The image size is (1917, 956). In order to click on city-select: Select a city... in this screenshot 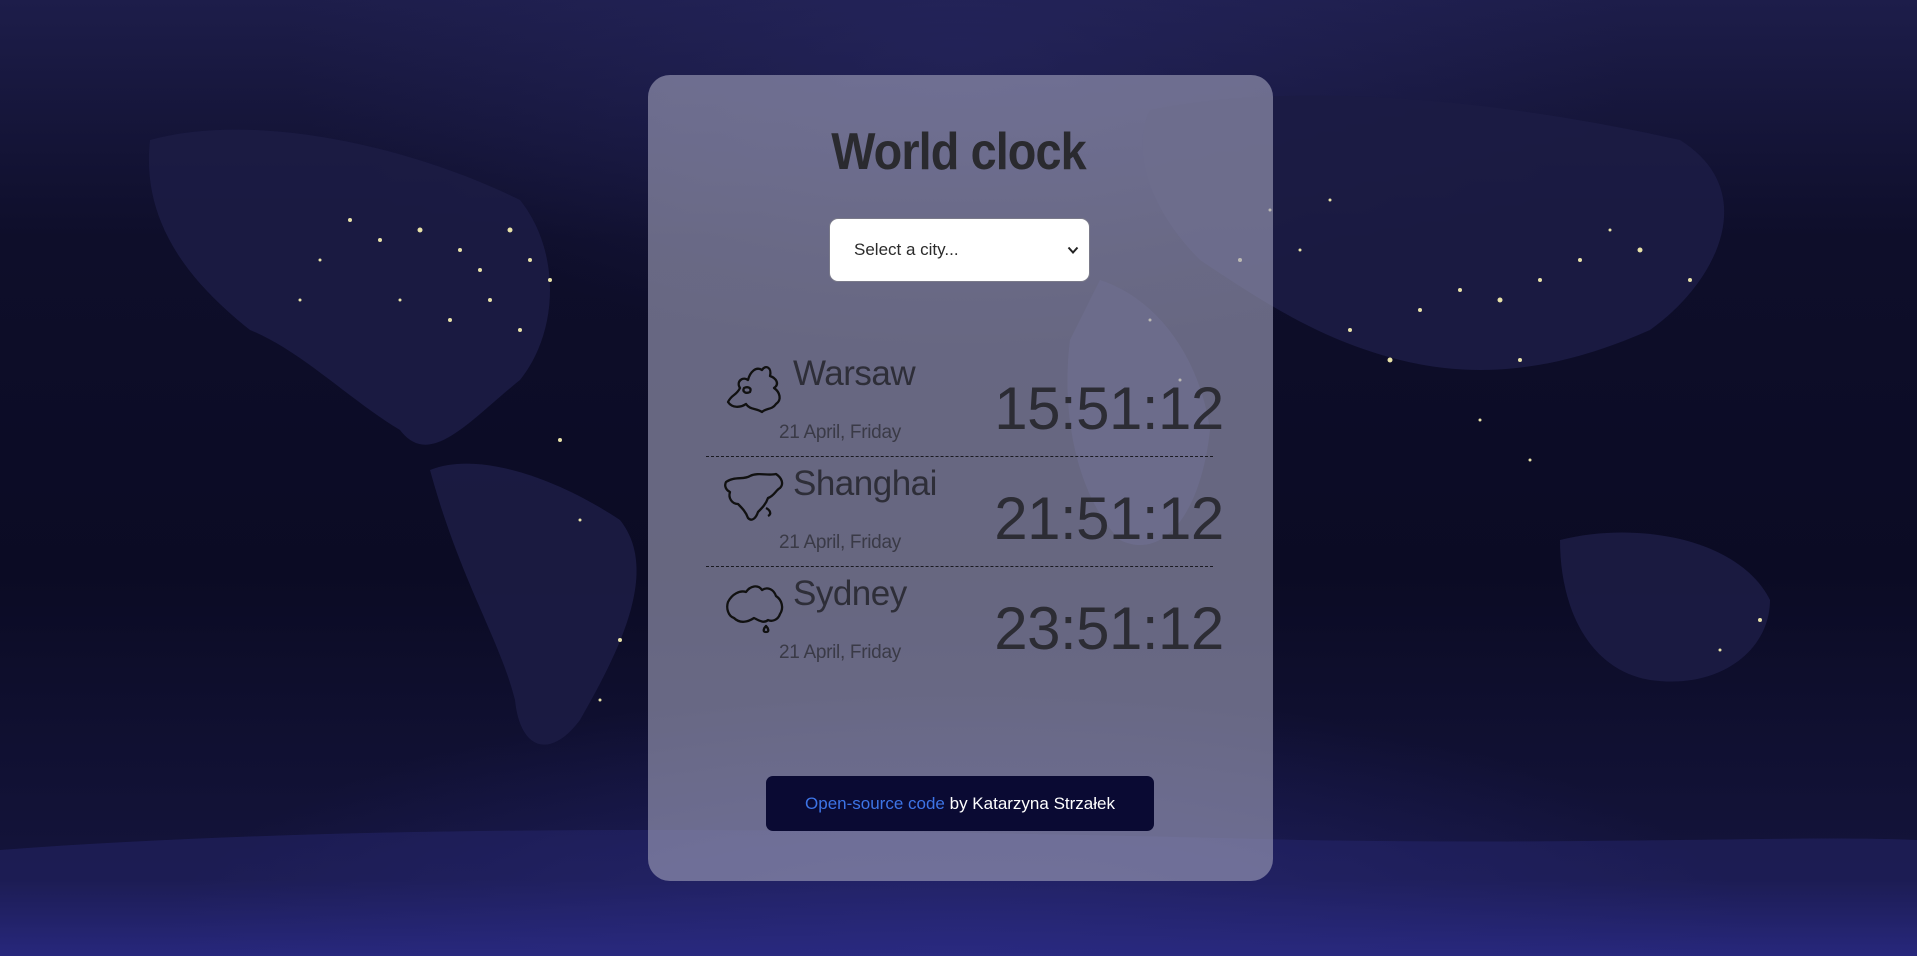, I will do `click(959, 250)`.